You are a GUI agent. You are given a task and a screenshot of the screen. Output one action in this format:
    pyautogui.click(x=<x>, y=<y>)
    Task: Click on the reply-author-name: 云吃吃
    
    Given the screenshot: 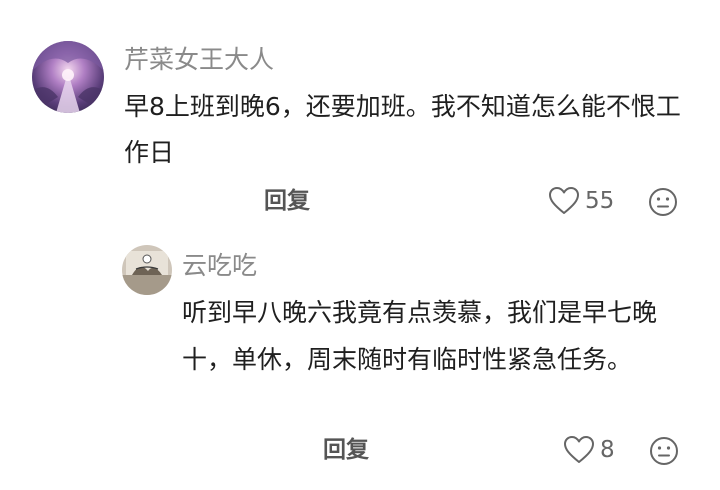 What is the action you would take?
    pyautogui.click(x=219, y=266)
    